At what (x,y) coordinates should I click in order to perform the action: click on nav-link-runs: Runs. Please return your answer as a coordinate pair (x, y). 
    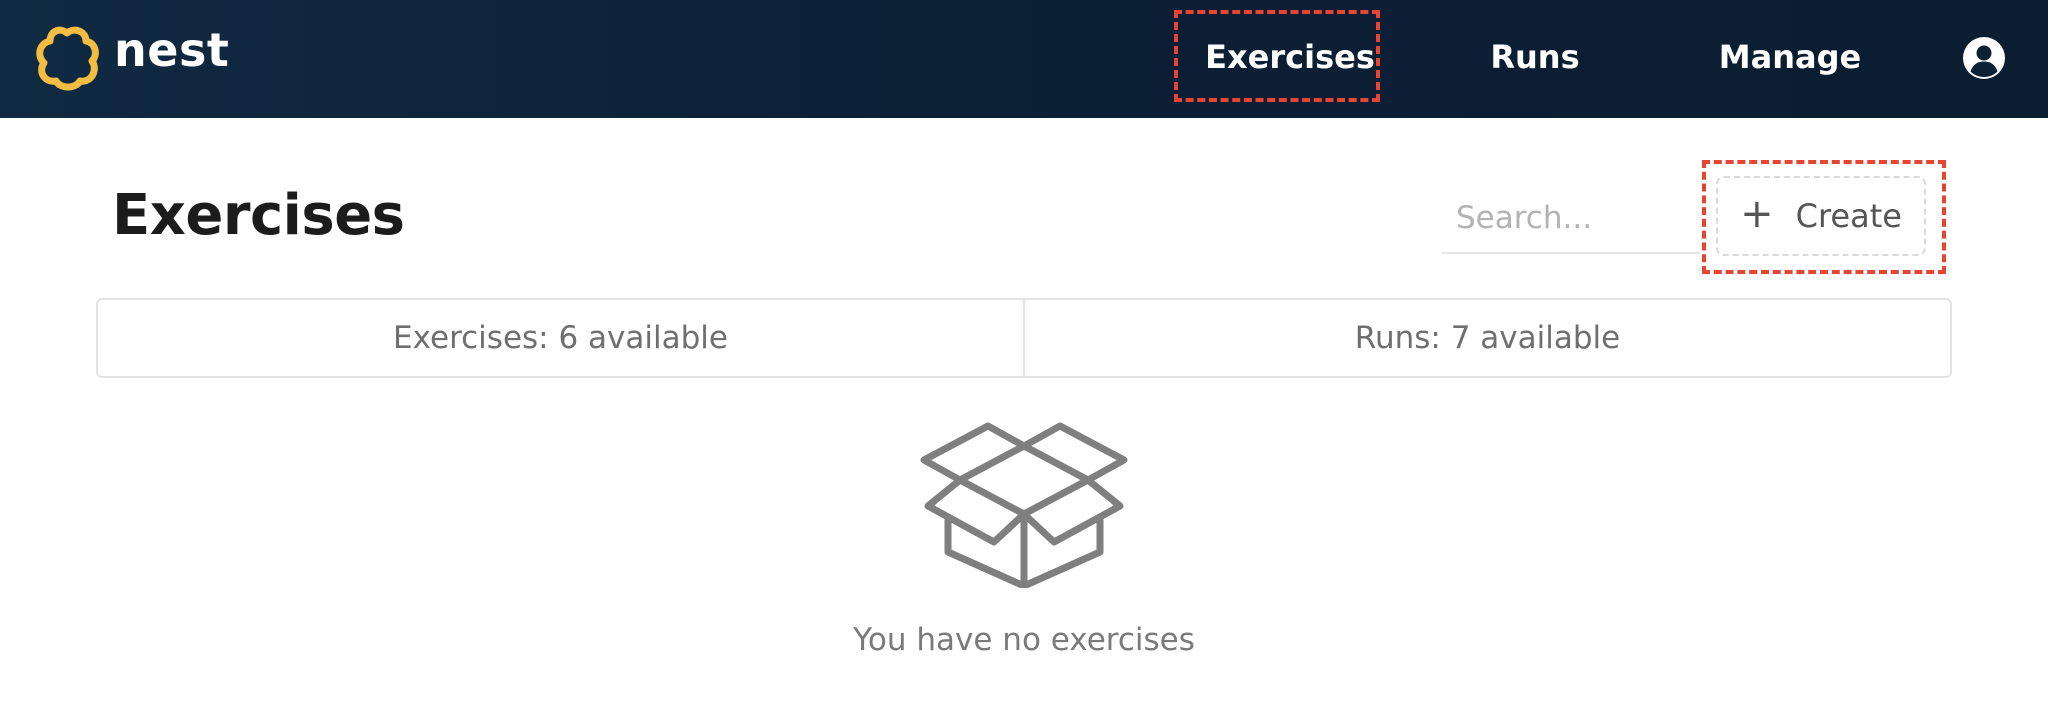
    Looking at the image, I should click on (1535, 57).